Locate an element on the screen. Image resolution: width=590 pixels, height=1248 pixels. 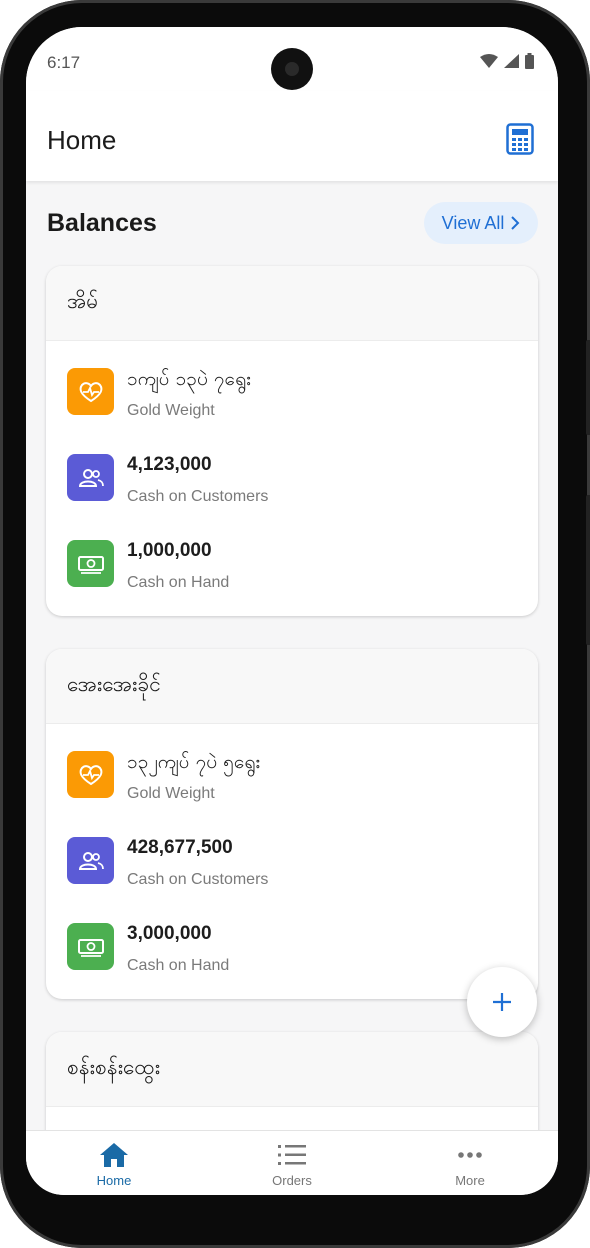
status-icons is located at coordinates (507, 61).